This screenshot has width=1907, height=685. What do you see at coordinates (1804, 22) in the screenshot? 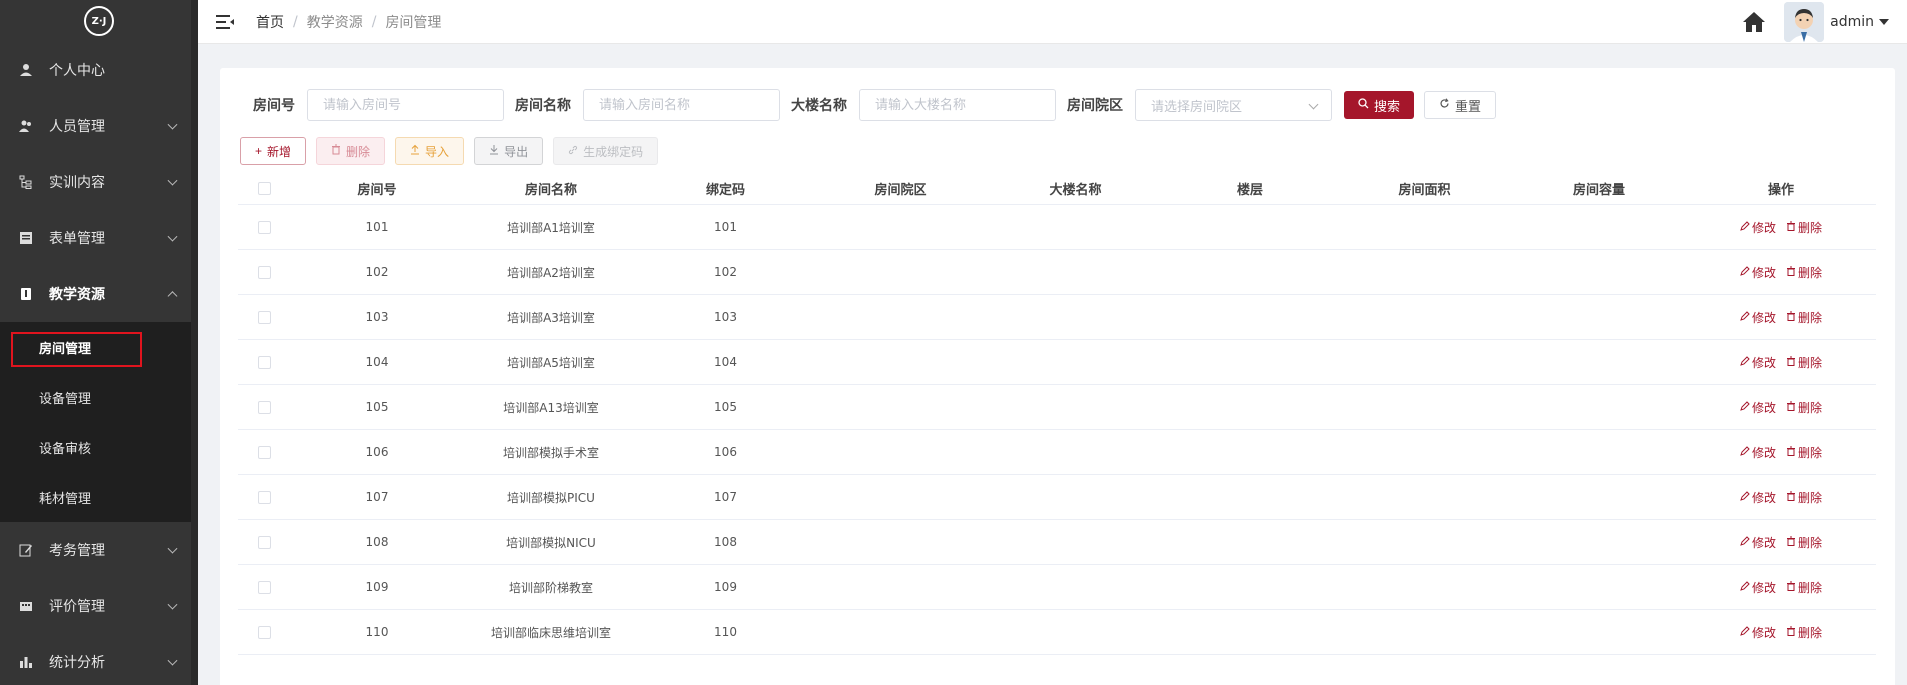
I see `avatar` at bounding box center [1804, 22].